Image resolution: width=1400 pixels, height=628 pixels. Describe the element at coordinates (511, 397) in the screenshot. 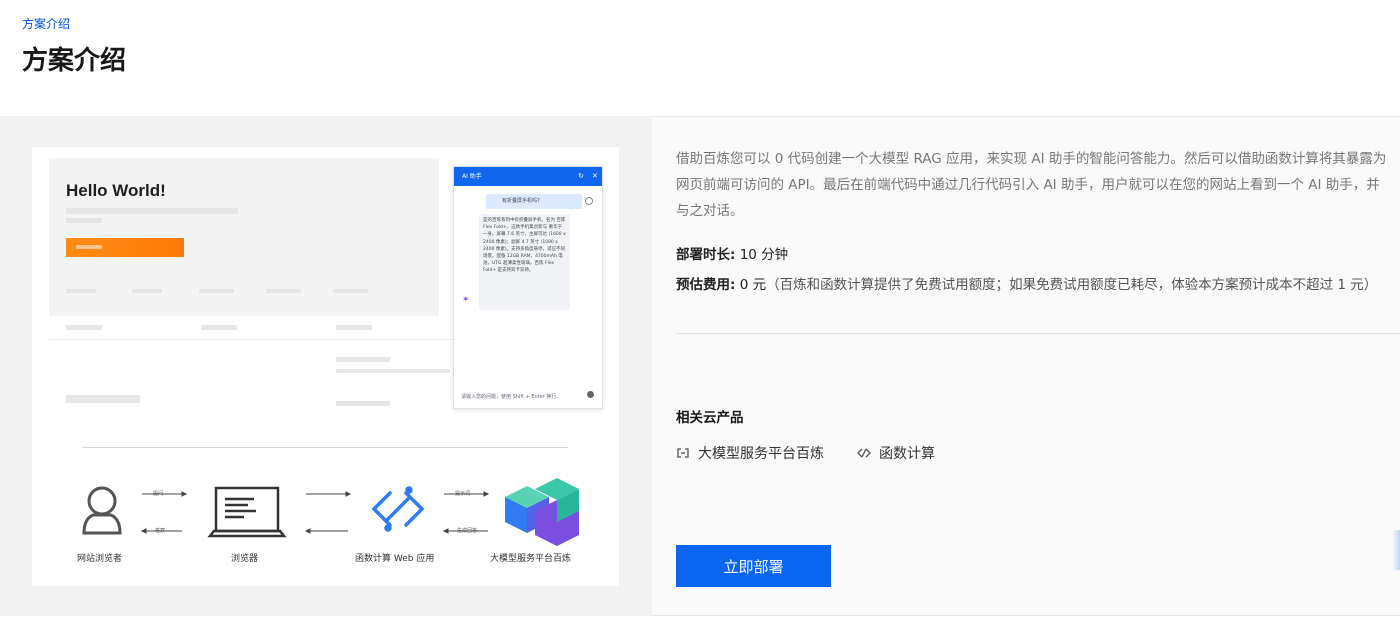

I see `mock-chat-input-placeholder: 请输入您的问题，使用 Shift + Enter 换行。` at that location.